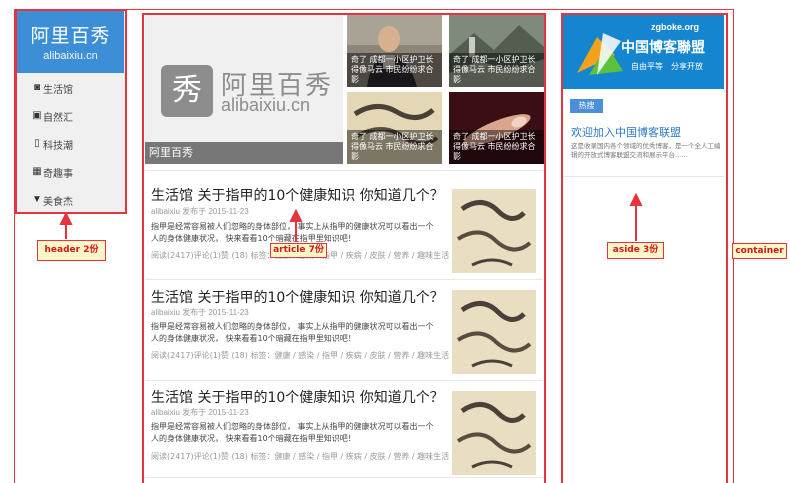 The image size is (790, 483). I want to click on article-annotation-label: article 7份, so click(298, 250).